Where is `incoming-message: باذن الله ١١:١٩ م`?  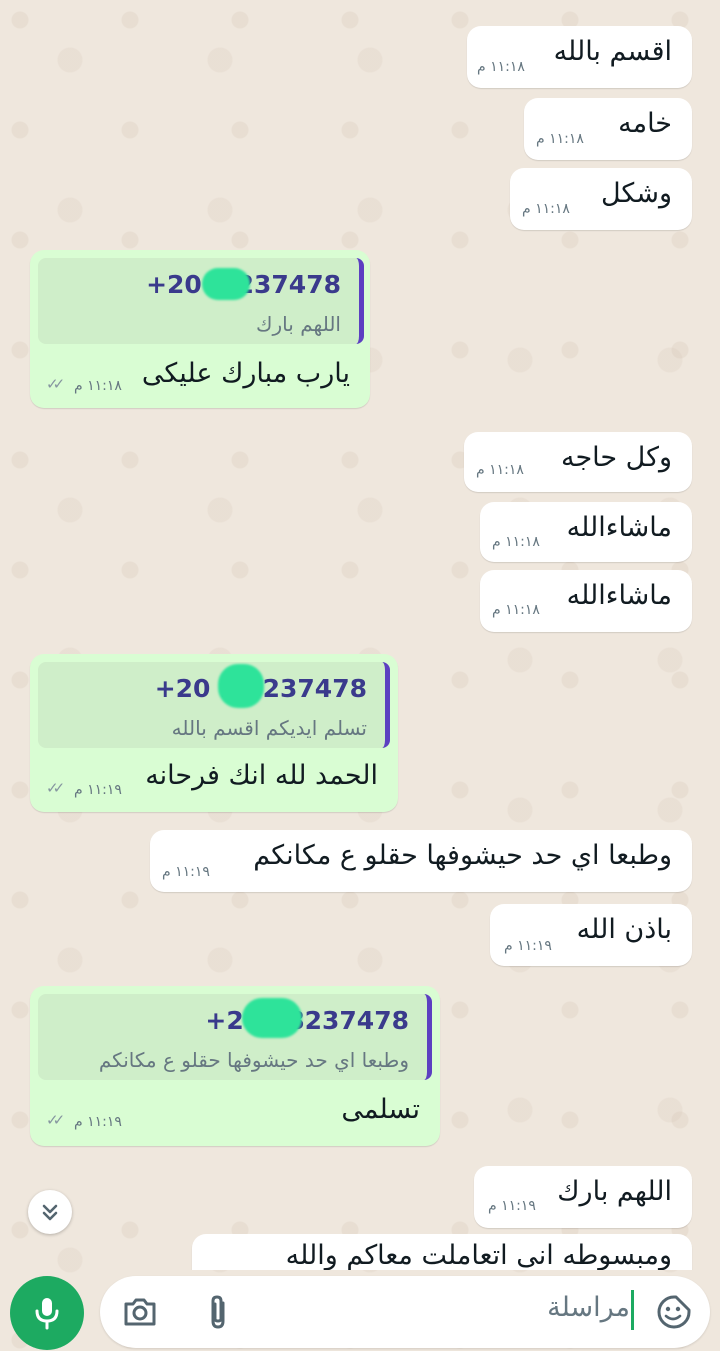 incoming-message: باذن الله ١١:١٩ م is located at coordinates (591, 935).